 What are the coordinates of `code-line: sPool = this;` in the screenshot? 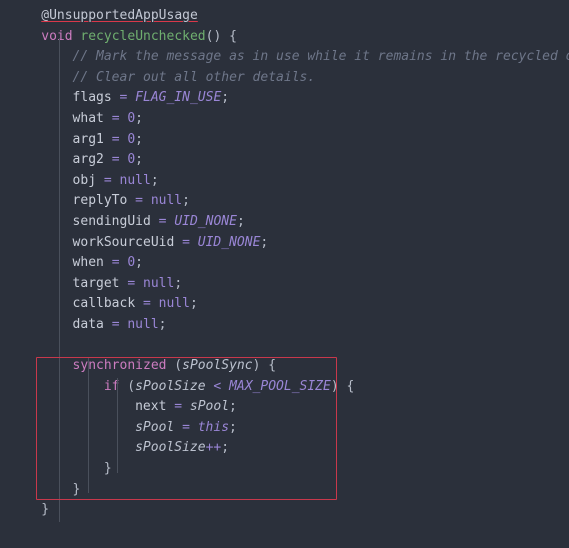 It's located at (284, 428).